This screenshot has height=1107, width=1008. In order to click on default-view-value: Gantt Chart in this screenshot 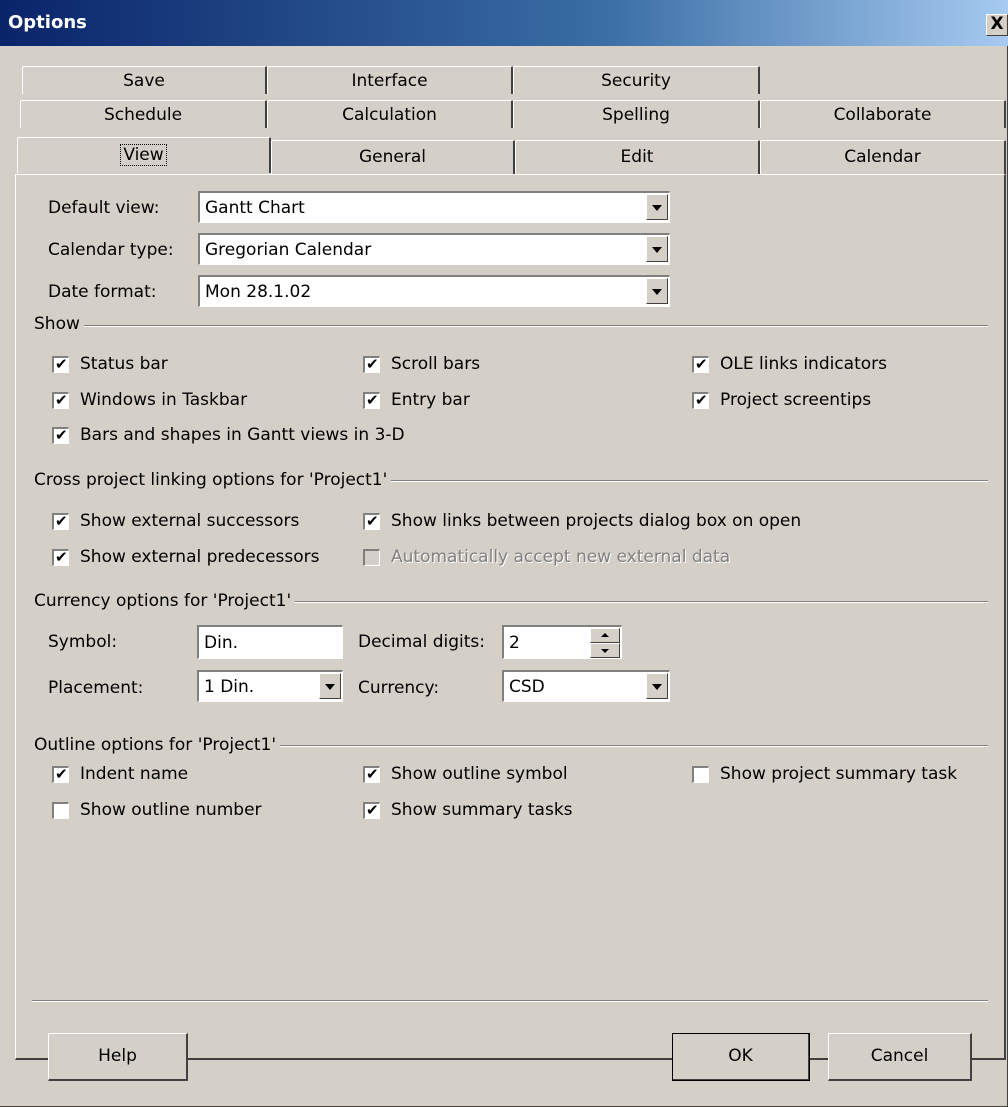, I will do `click(255, 208)`.